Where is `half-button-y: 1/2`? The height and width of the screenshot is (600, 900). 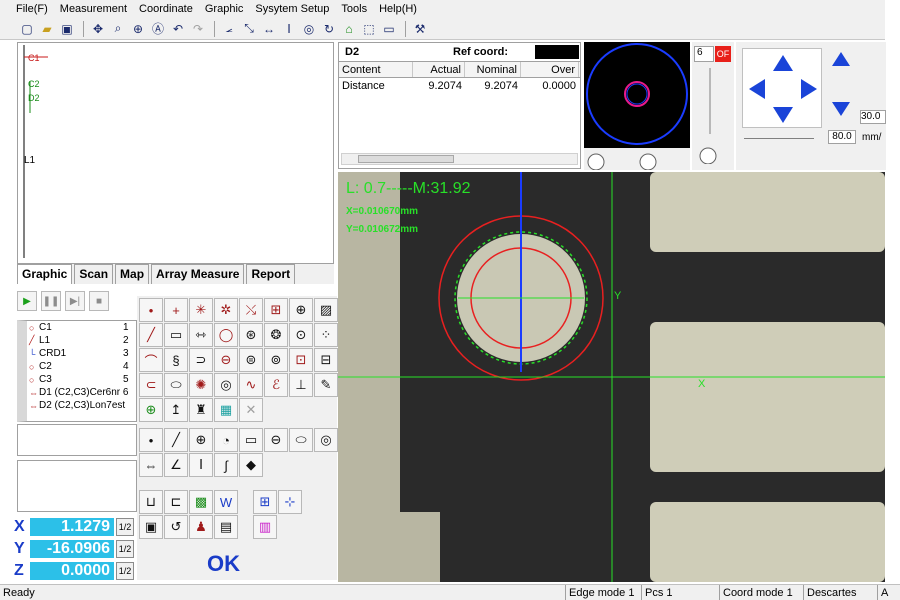 half-button-y: 1/2 is located at coordinates (125, 549).